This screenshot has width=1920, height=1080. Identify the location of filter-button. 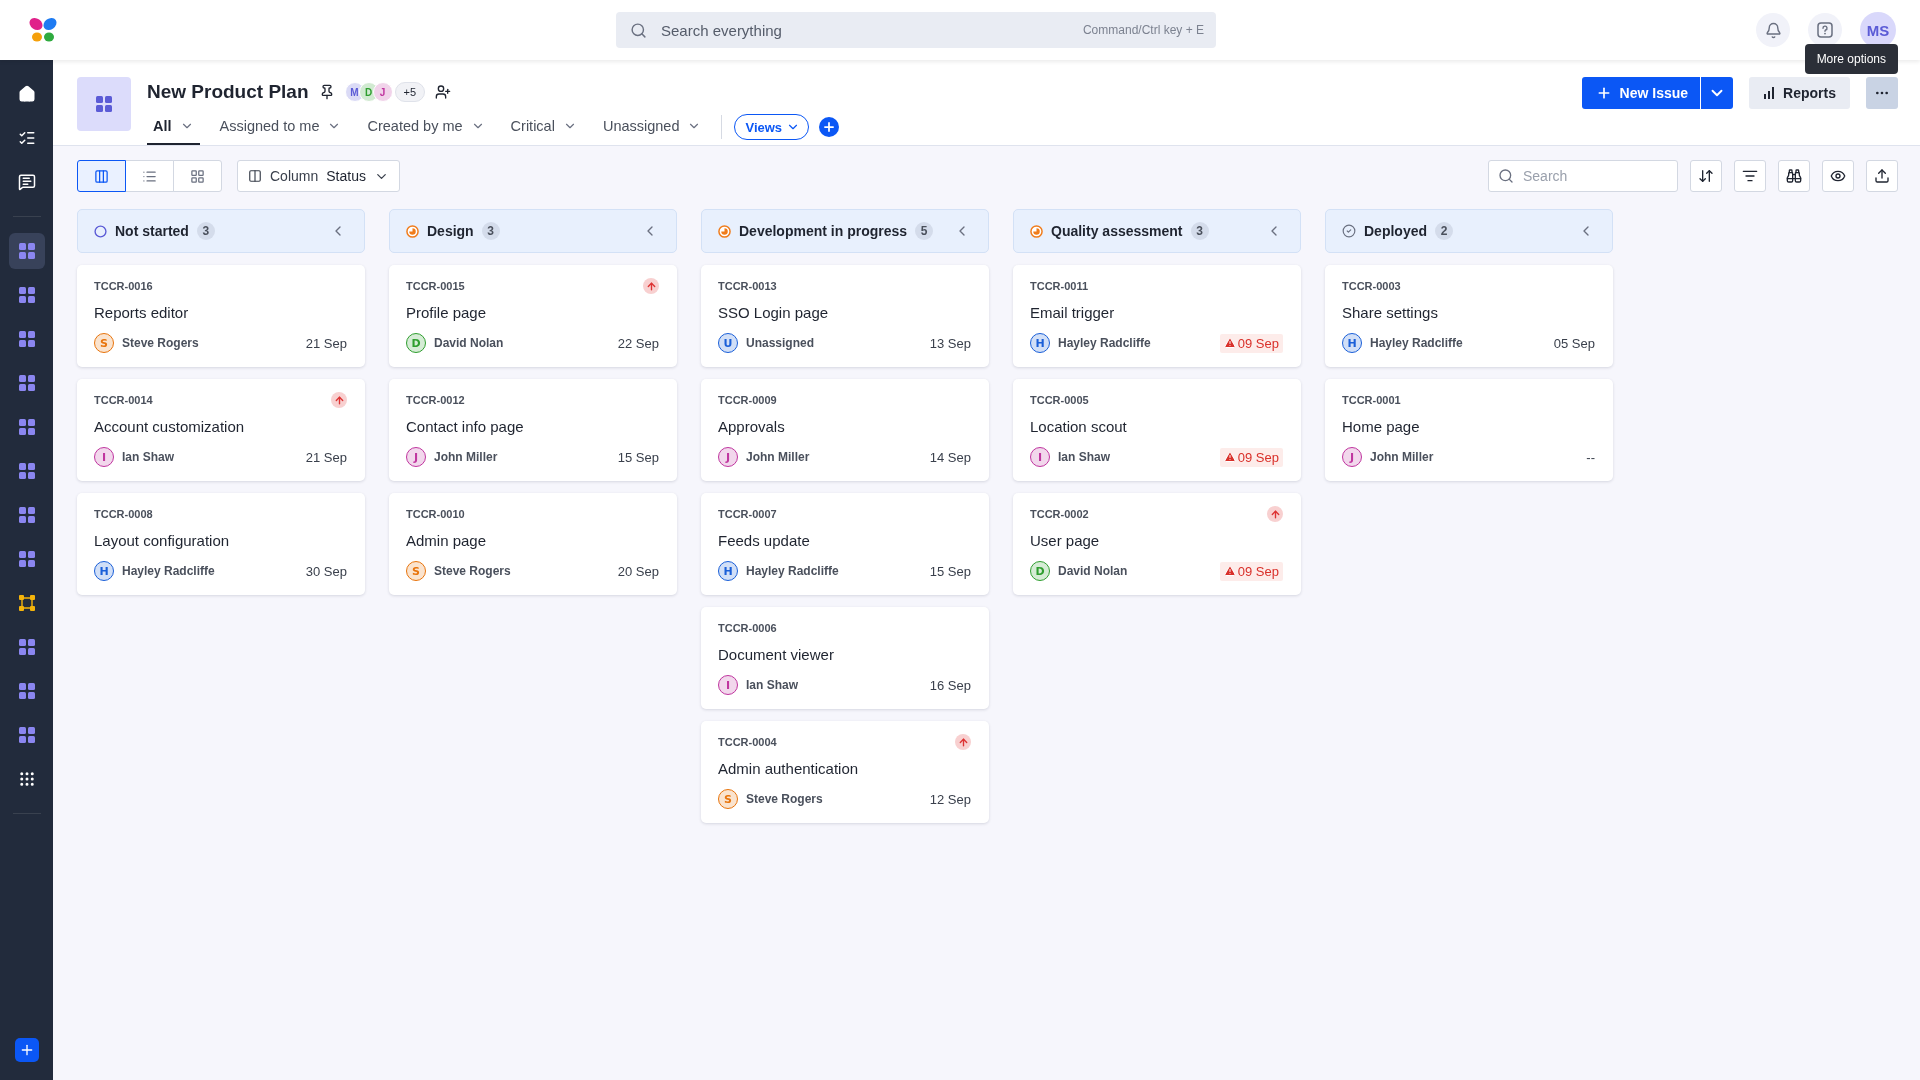
(1750, 176).